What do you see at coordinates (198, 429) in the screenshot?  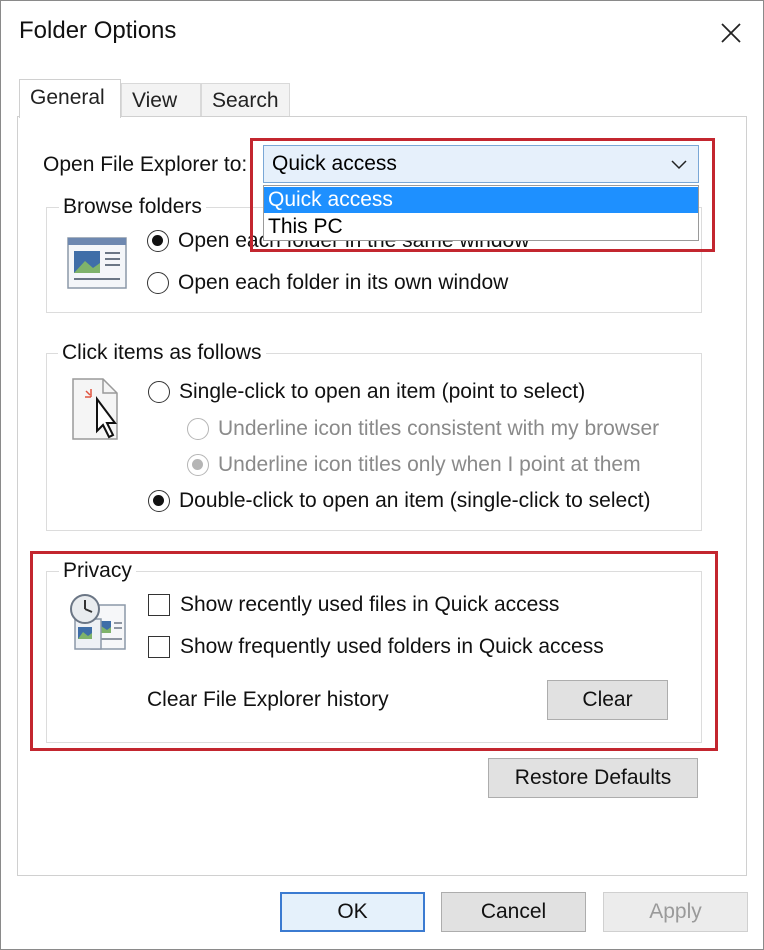 I see `radio-underline-browser` at bounding box center [198, 429].